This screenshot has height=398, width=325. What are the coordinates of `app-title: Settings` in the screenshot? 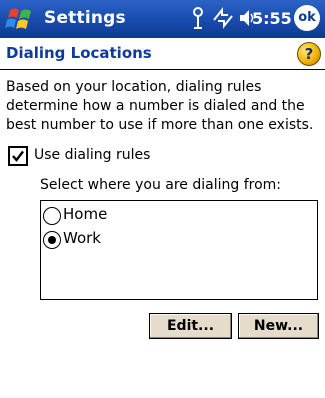 It's located at (85, 18).